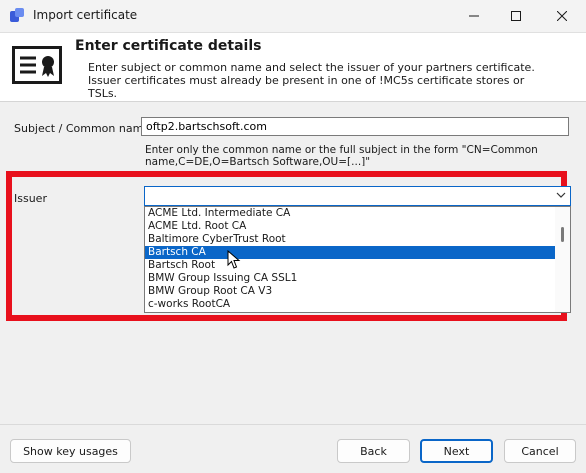 This screenshot has height=473, width=586. What do you see at coordinates (293, 16) in the screenshot?
I see `title-bar: Import certificate` at bounding box center [293, 16].